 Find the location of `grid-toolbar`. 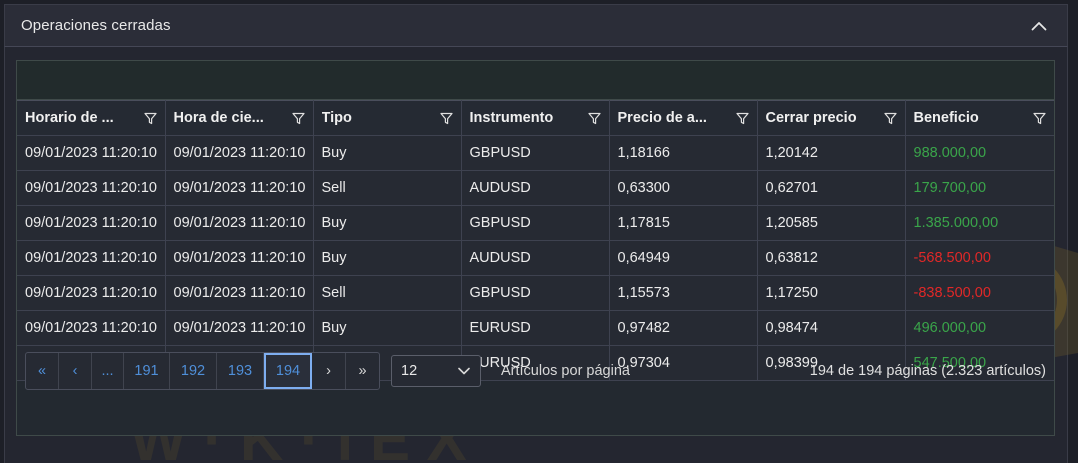

grid-toolbar is located at coordinates (535, 80).